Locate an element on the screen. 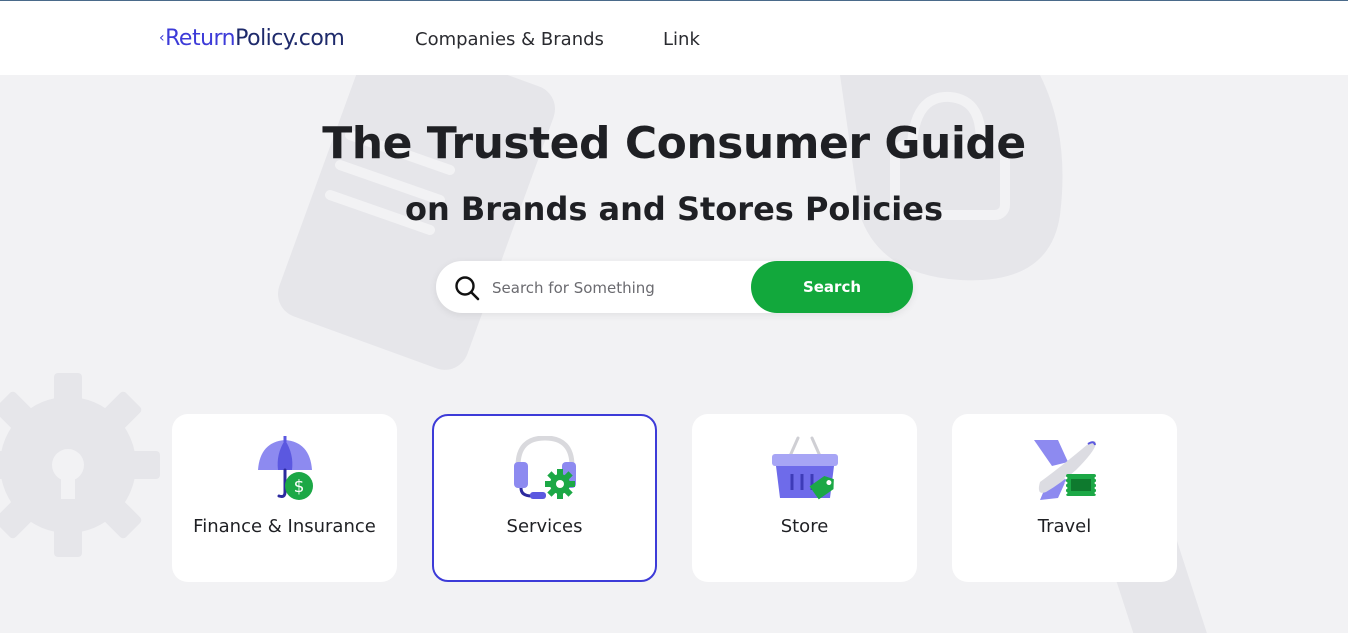 This screenshot has width=1348, height=633. category-card-travel: Travel is located at coordinates (1064, 498).